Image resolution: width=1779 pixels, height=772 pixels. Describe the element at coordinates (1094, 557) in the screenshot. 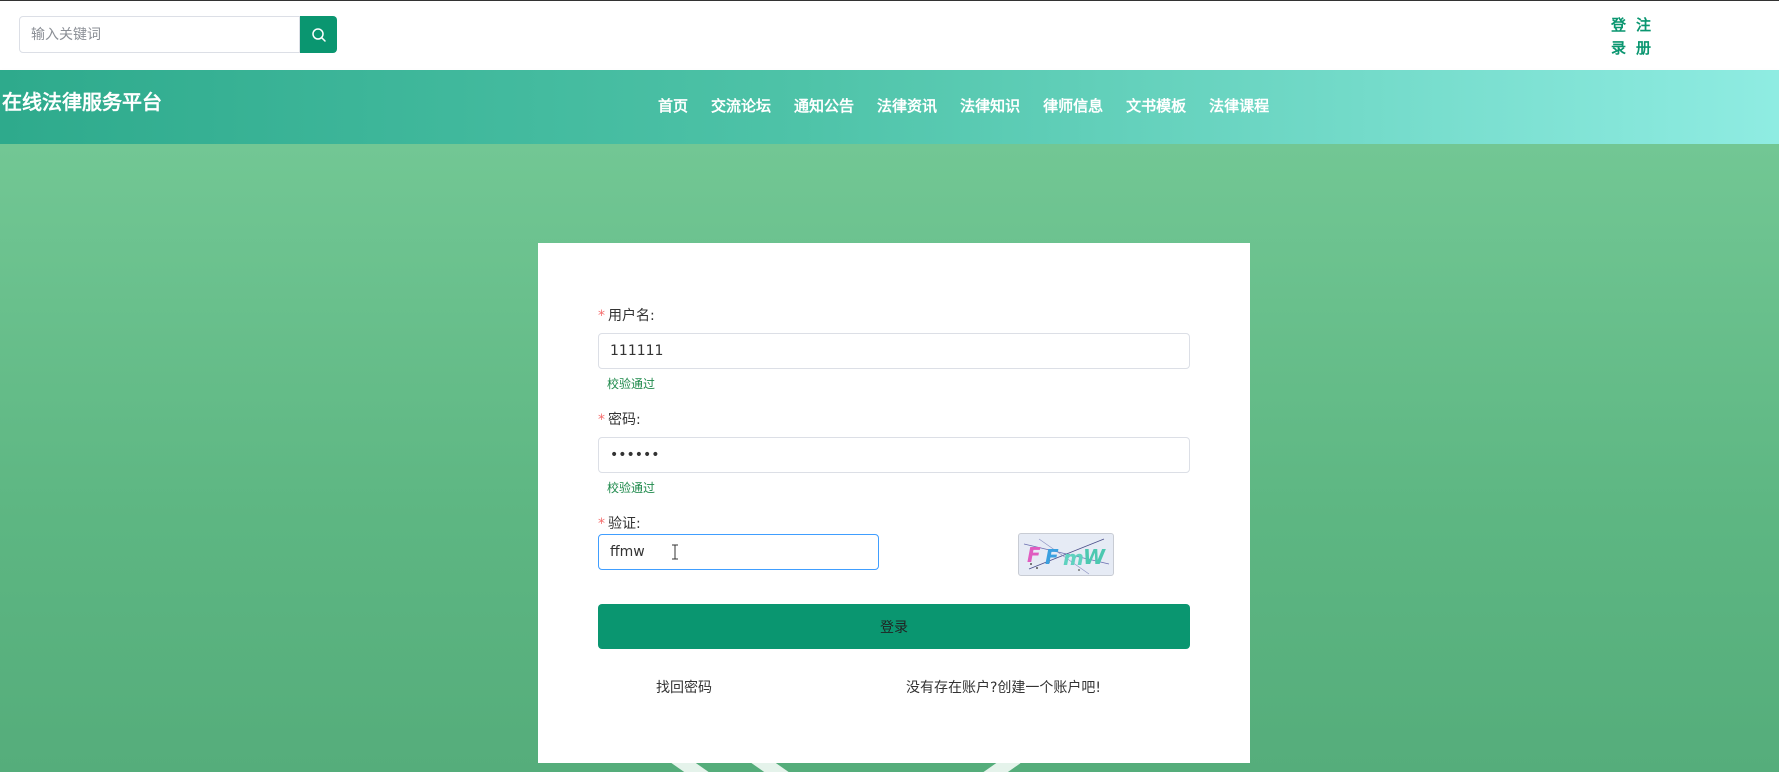

I see `captcha-char: W` at that location.